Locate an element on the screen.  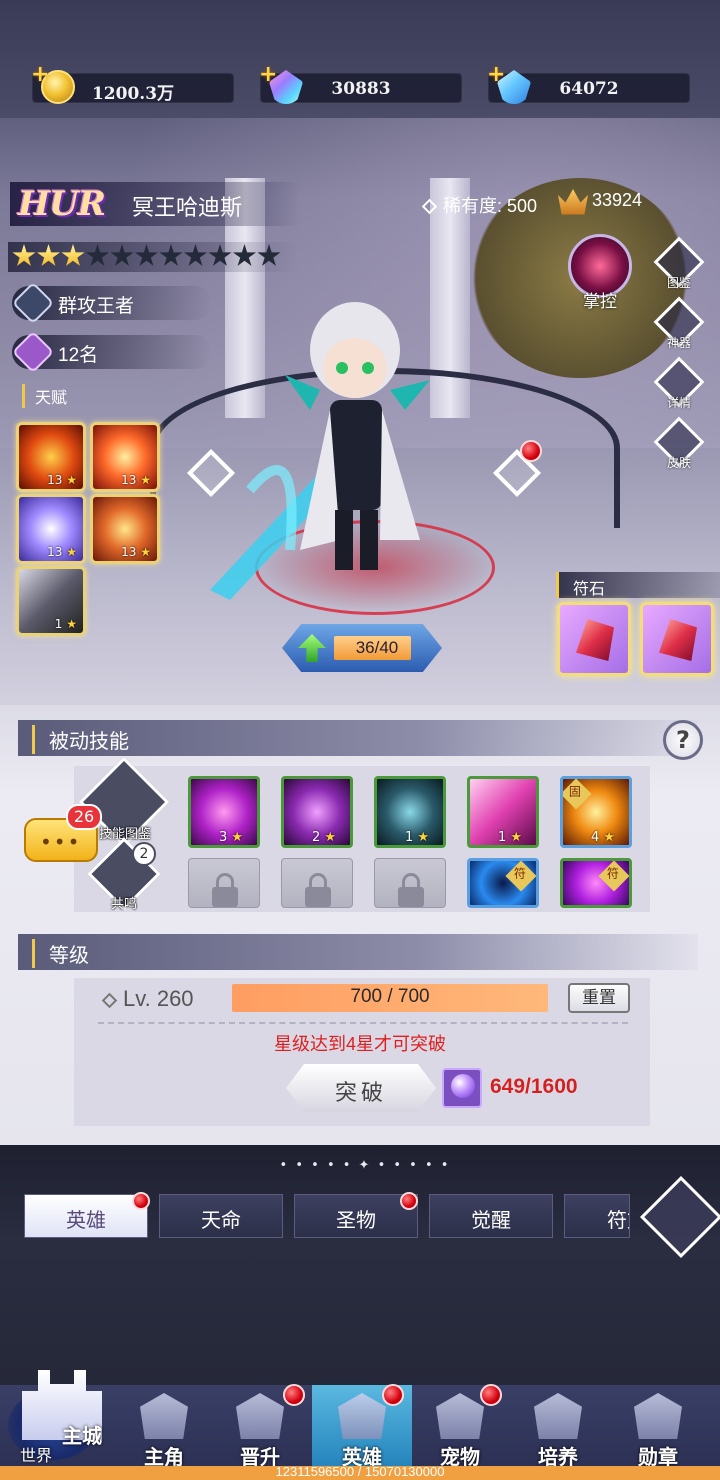
rune-skill-slot-2: 符 is located at coordinates (596, 883).